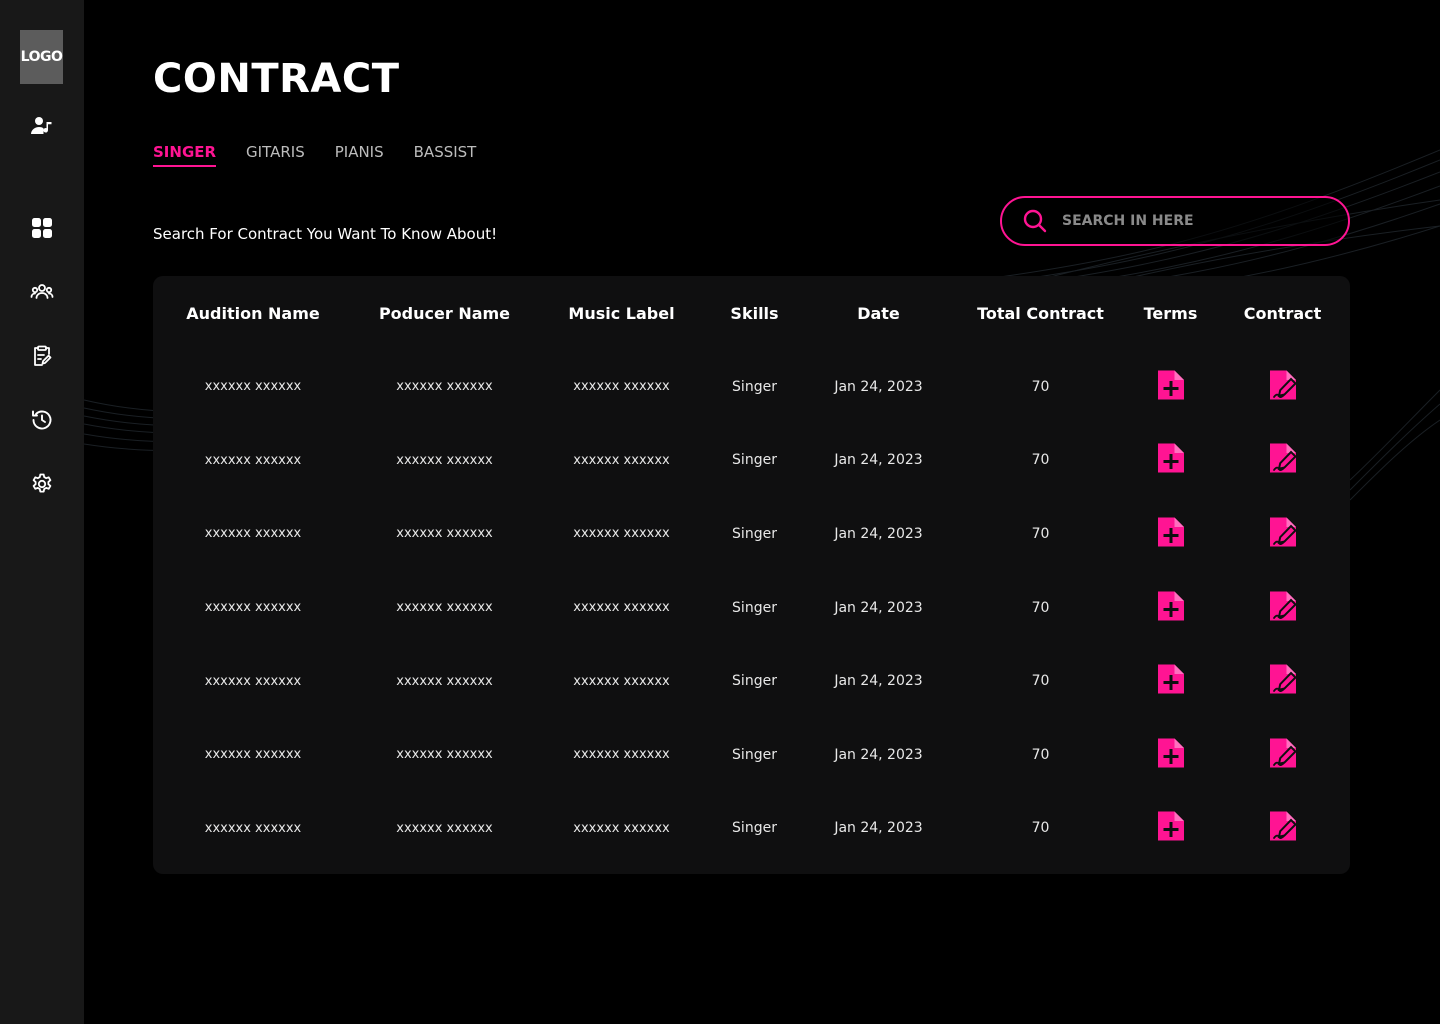 The height and width of the screenshot is (1024, 1440). Describe the element at coordinates (42, 484) in the screenshot. I see `settings-gear-icon` at that location.